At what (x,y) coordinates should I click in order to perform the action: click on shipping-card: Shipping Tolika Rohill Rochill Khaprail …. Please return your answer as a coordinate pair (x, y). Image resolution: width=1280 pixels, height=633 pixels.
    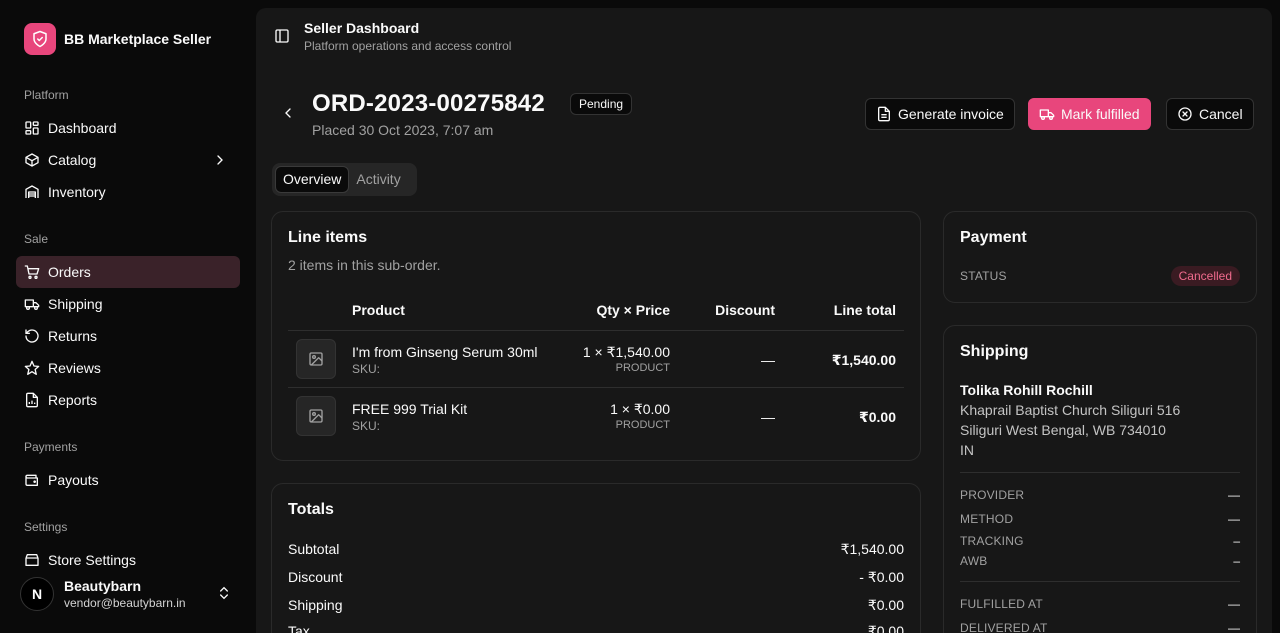
    Looking at the image, I should click on (1100, 479).